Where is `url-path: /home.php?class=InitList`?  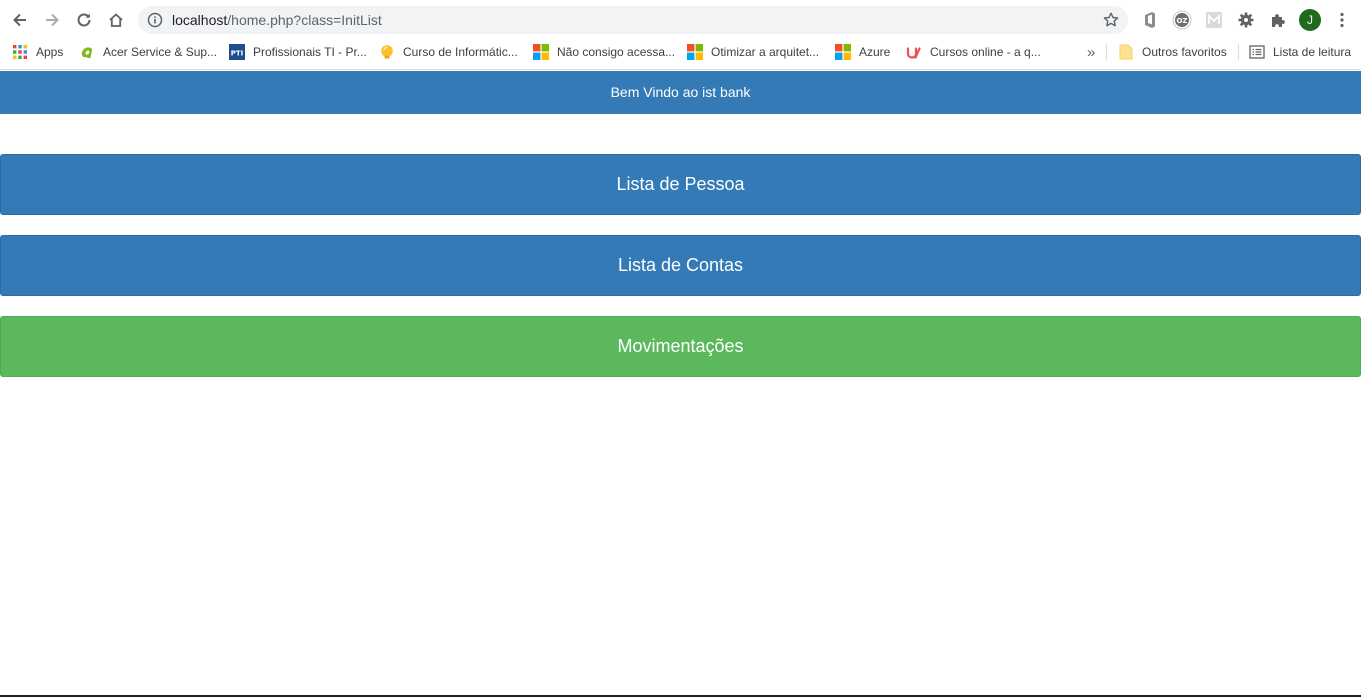
url-path: /home.php?class=InitList is located at coordinates (304, 20).